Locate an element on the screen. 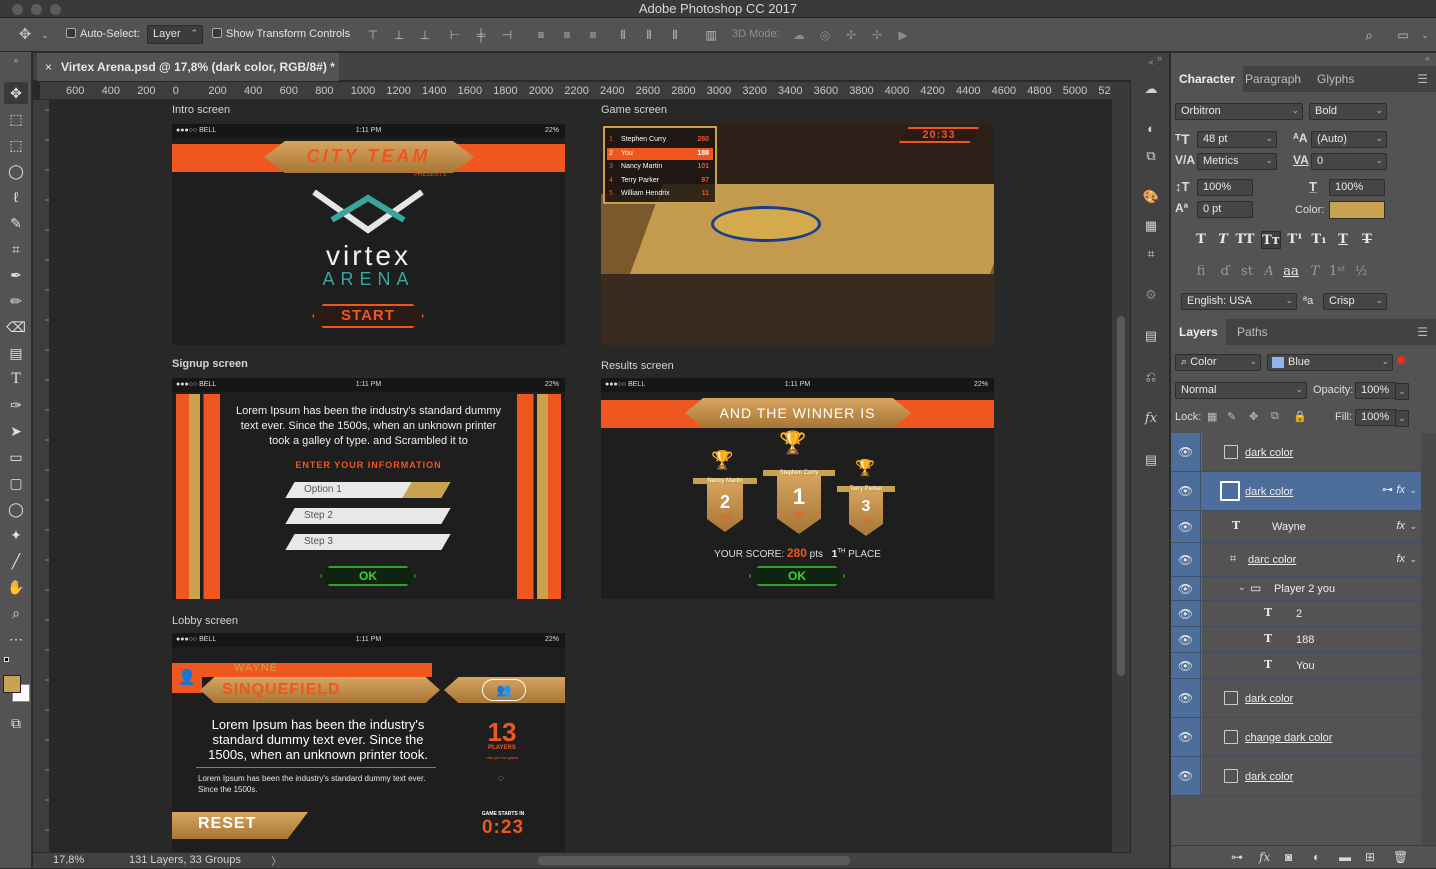  lock-transparent-icon: ▦ is located at coordinates (1212, 416).